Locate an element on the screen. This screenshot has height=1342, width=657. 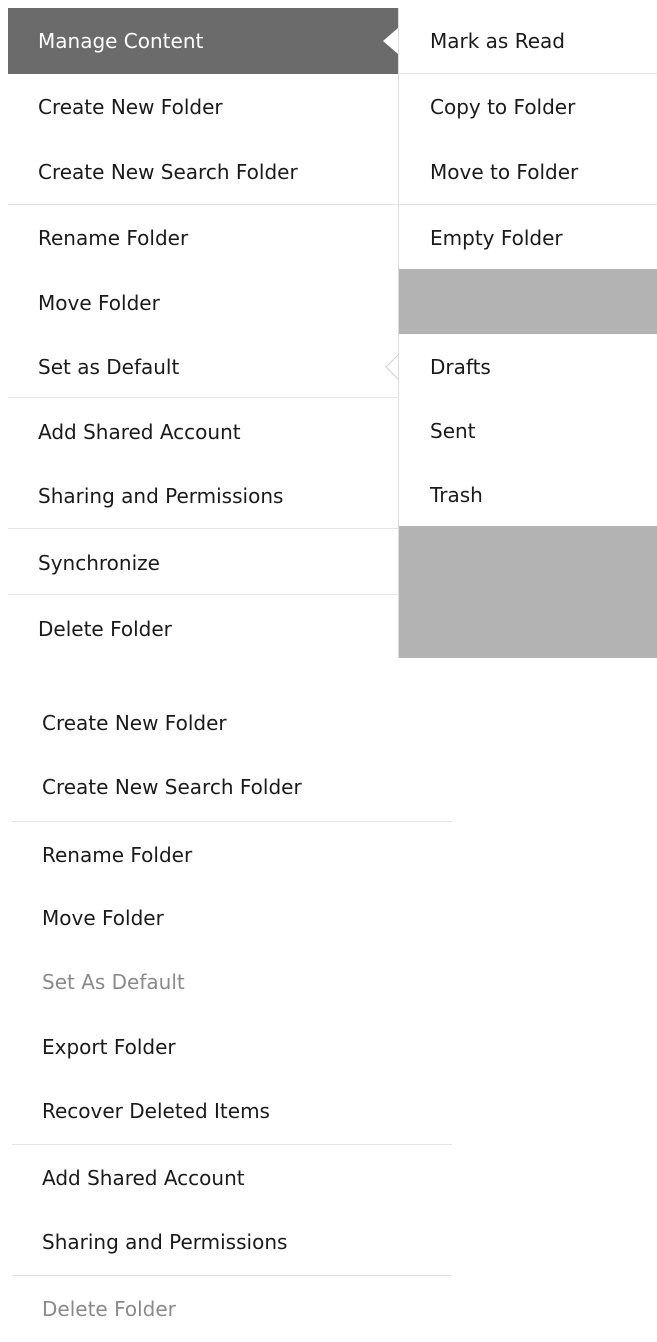
submenu-item-move-to-folder: Move to Folder is located at coordinates (528, 172).